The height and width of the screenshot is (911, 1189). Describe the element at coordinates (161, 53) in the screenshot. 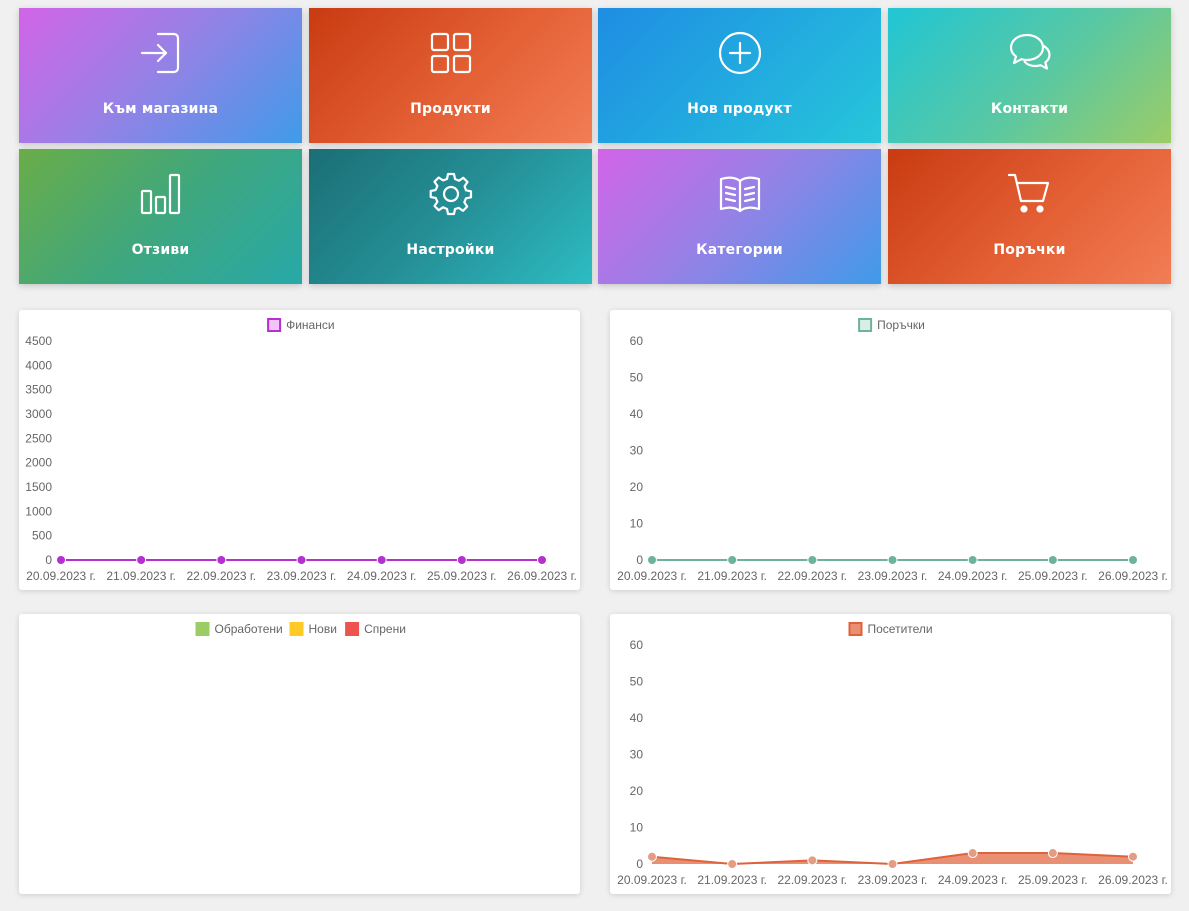

I see `sign-in-icon` at that location.